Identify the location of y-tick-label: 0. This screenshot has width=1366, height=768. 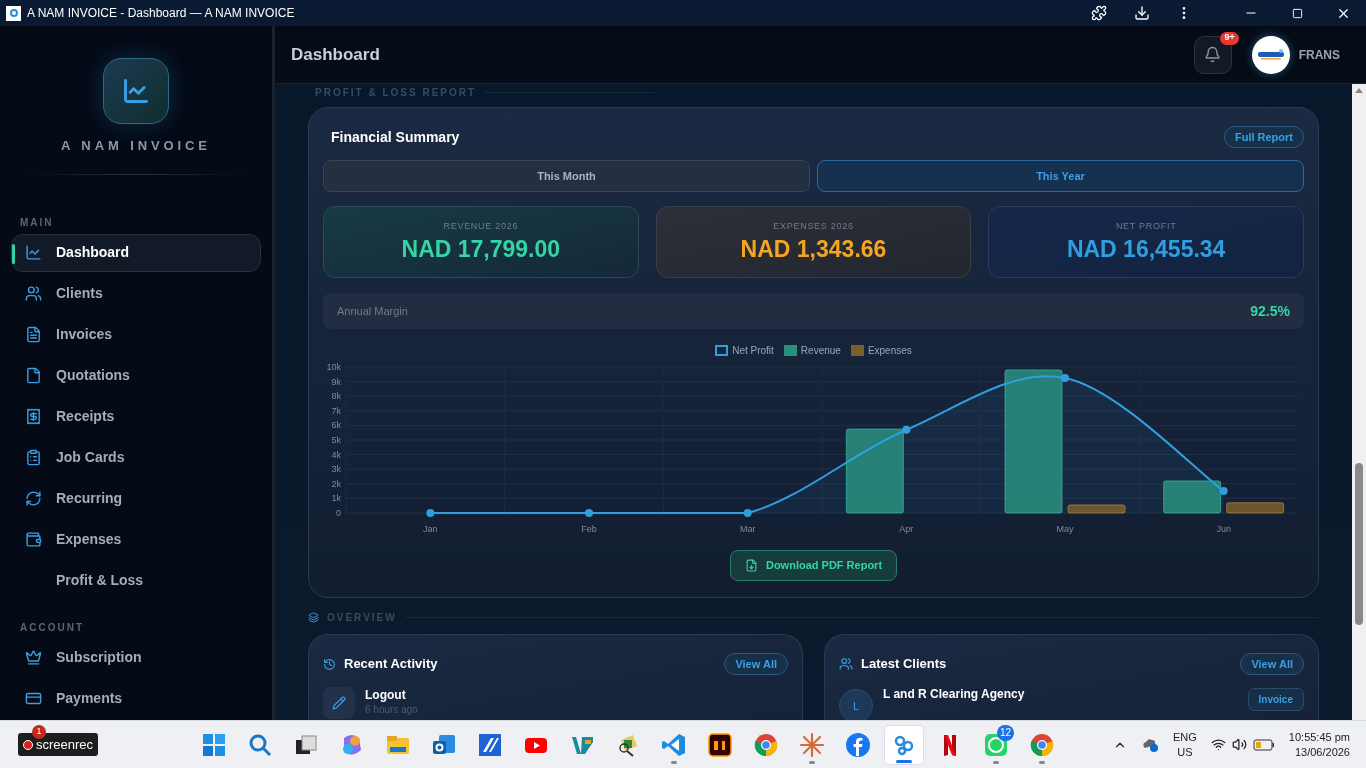
(338, 513).